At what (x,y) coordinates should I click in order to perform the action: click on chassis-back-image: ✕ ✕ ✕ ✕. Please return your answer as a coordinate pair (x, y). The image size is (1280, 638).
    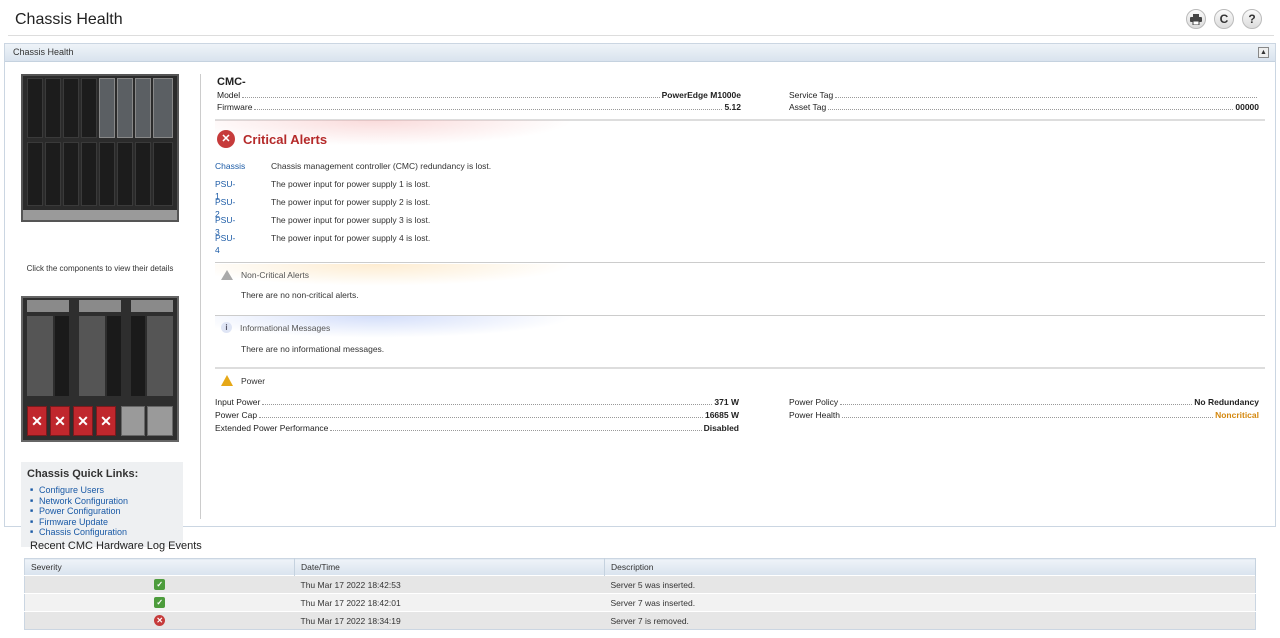
    Looking at the image, I should click on (100, 369).